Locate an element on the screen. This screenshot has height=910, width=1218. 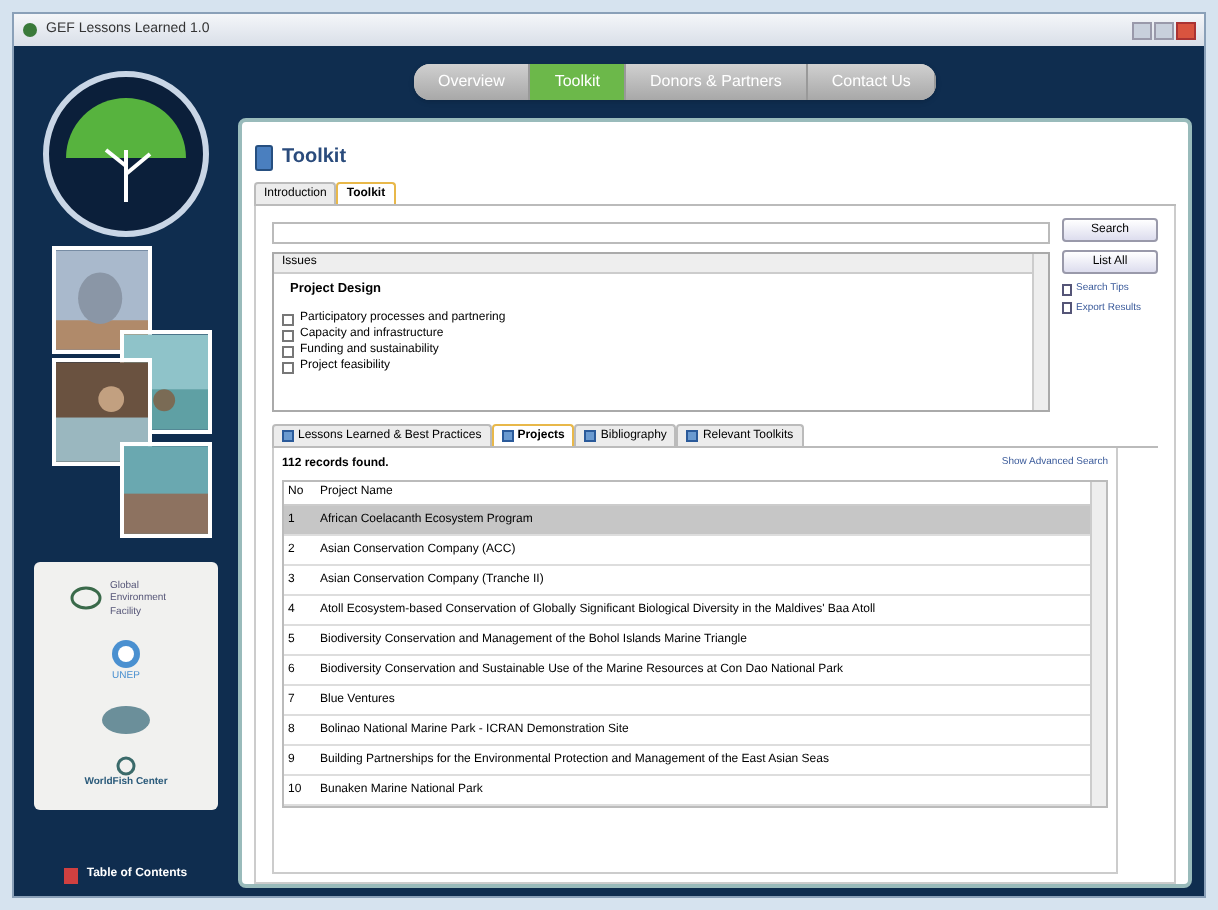
book-icon is located at coordinates (71, 875).